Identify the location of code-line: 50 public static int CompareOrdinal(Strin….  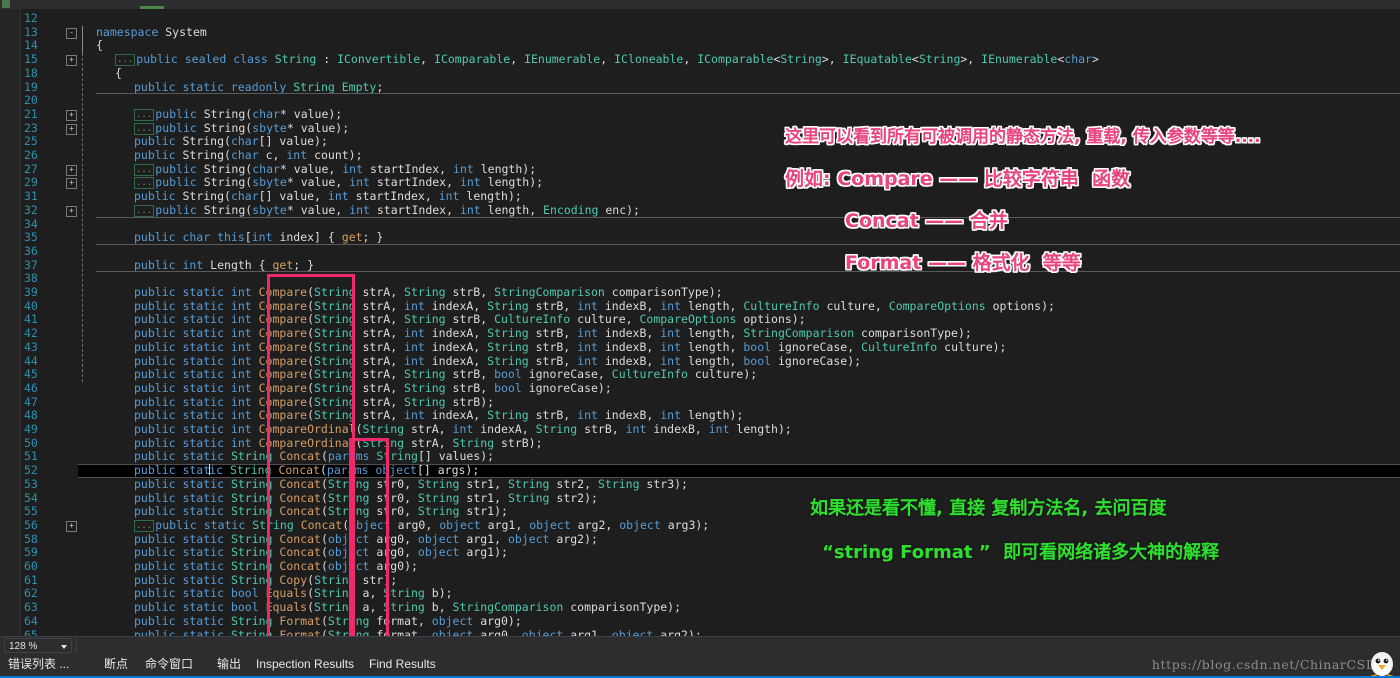
(700, 443).